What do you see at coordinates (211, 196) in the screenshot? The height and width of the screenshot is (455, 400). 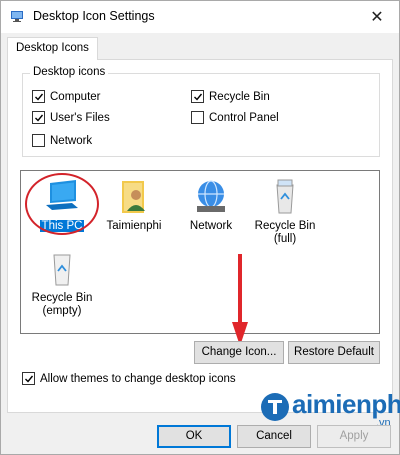 I see `network-icon` at bounding box center [211, 196].